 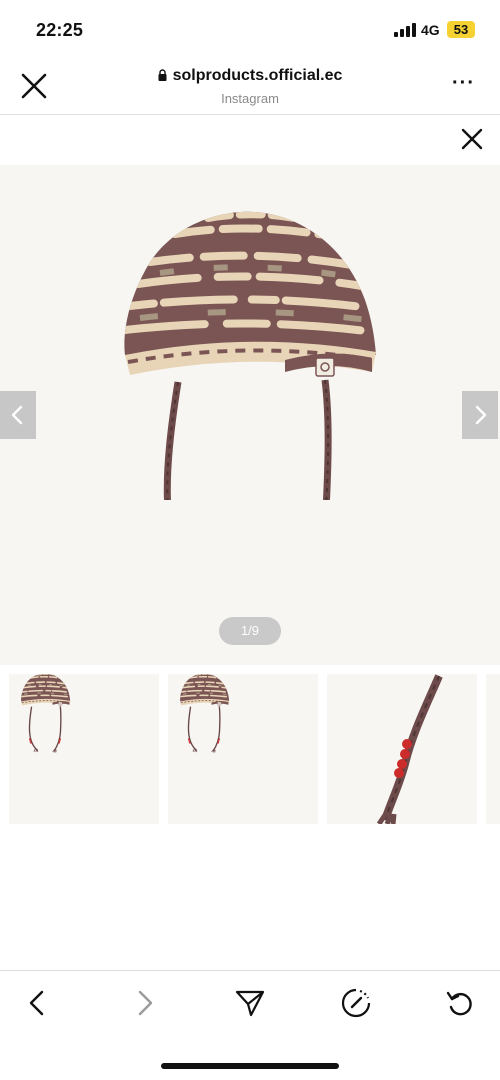 I want to click on previous-button, so click(x=18, y=415).